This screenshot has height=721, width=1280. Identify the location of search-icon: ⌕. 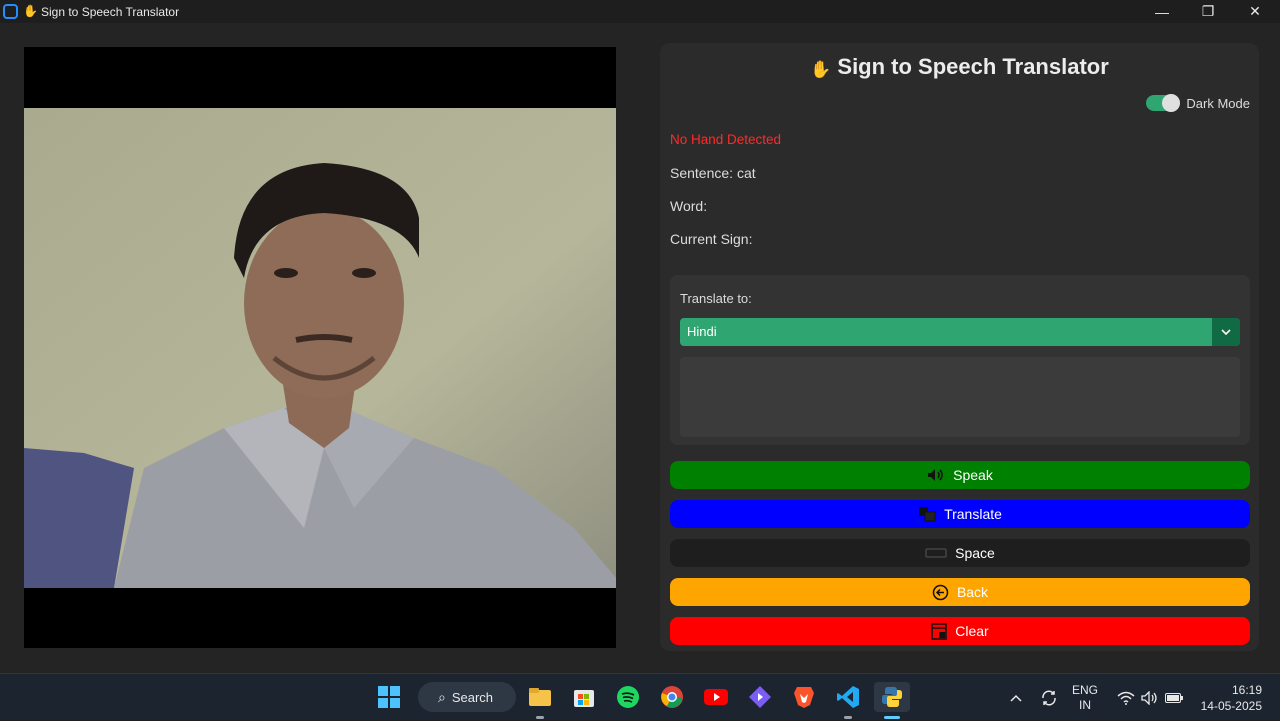
(442, 696).